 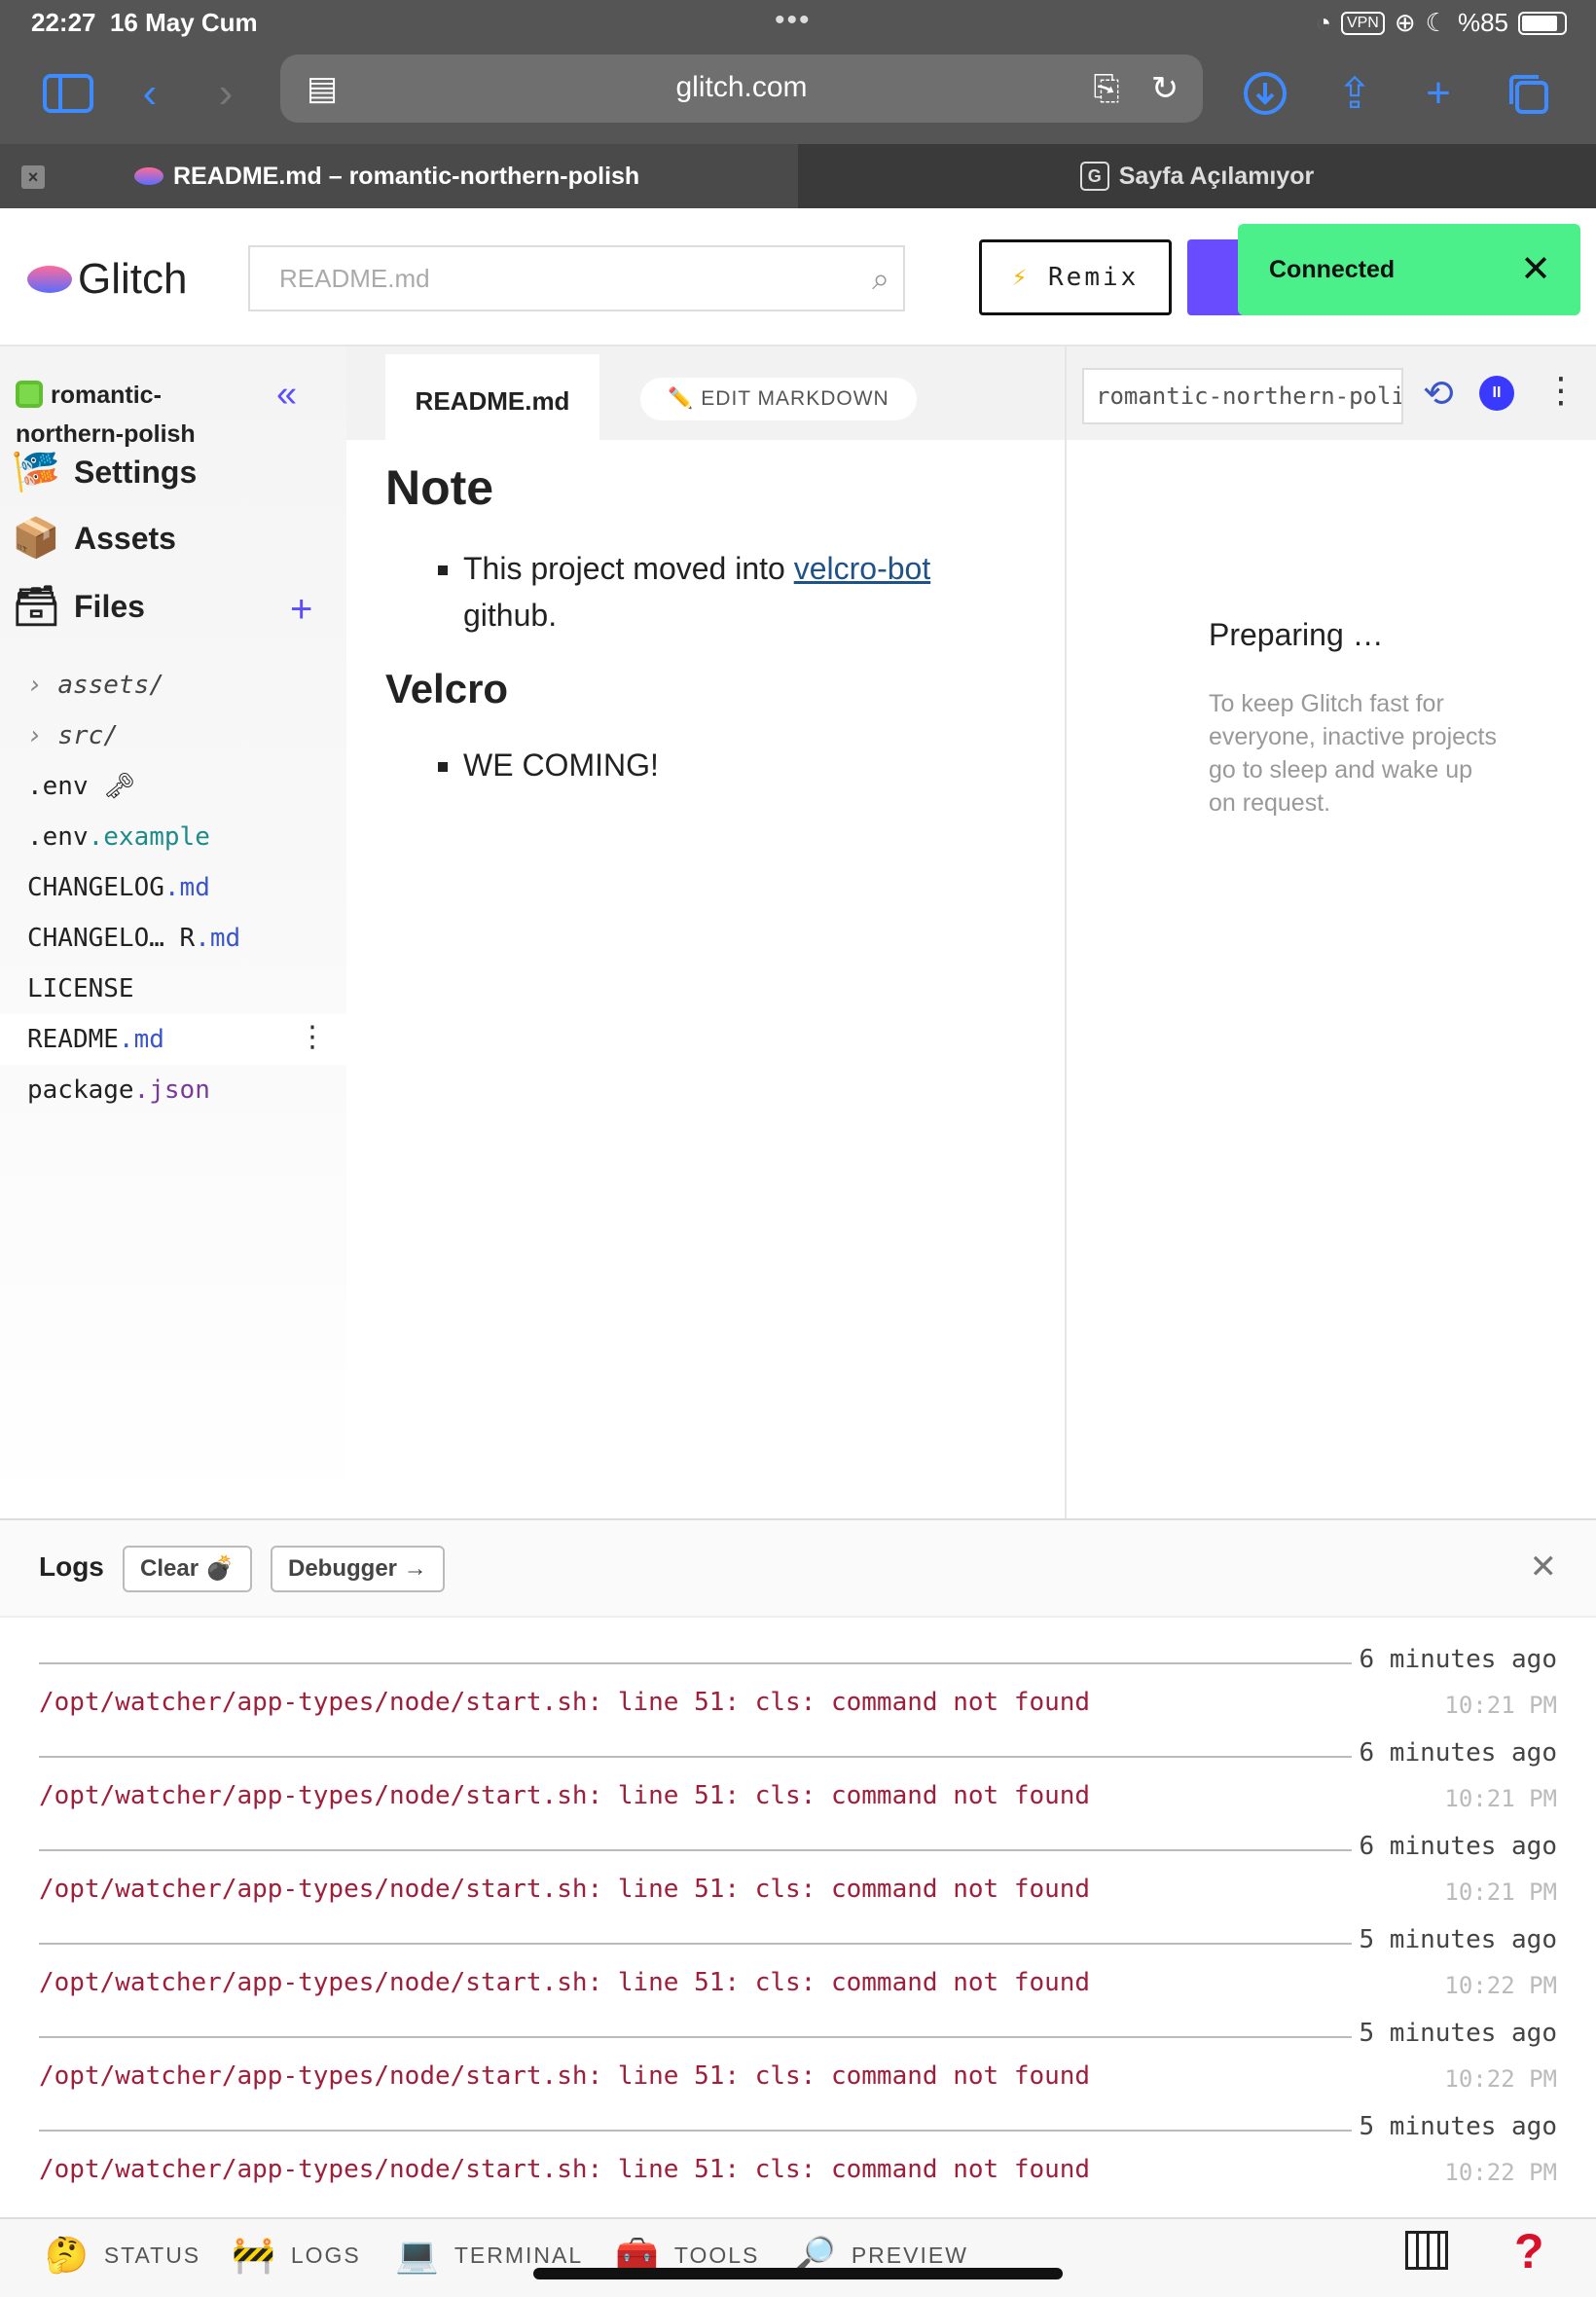 I want to click on tab-readme: README.md, so click(x=492, y=397).